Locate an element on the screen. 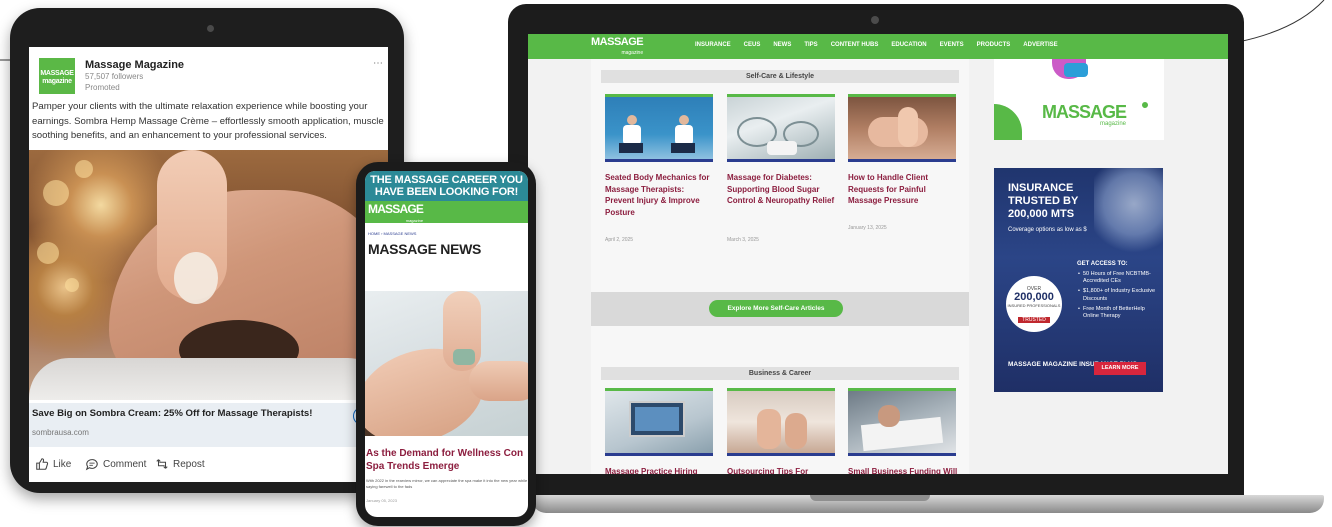 This screenshot has height=527, width=1332. repost-button: Repost is located at coordinates (180, 464).